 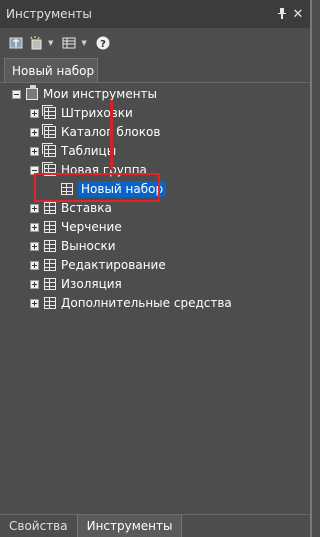 I want to click on tree-item-drawing: Черчение, so click(x=76, y=227).